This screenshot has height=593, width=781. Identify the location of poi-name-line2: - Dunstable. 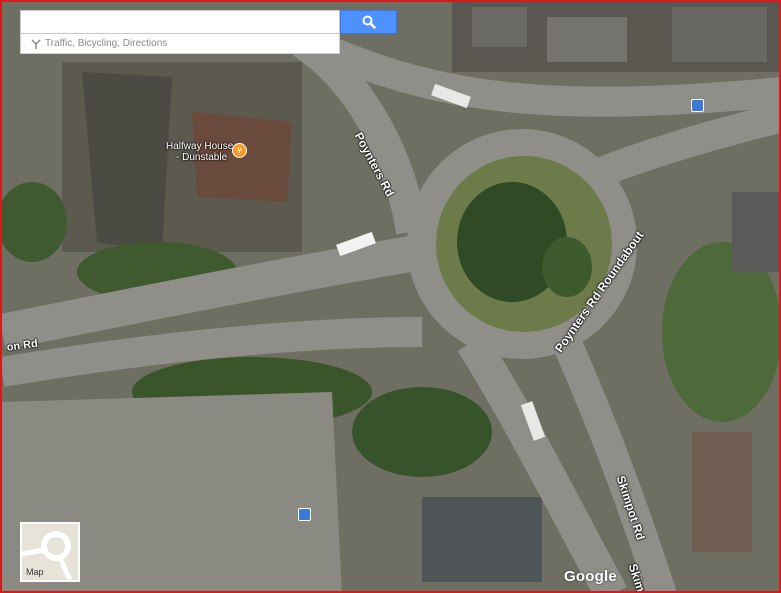
(202, 157).